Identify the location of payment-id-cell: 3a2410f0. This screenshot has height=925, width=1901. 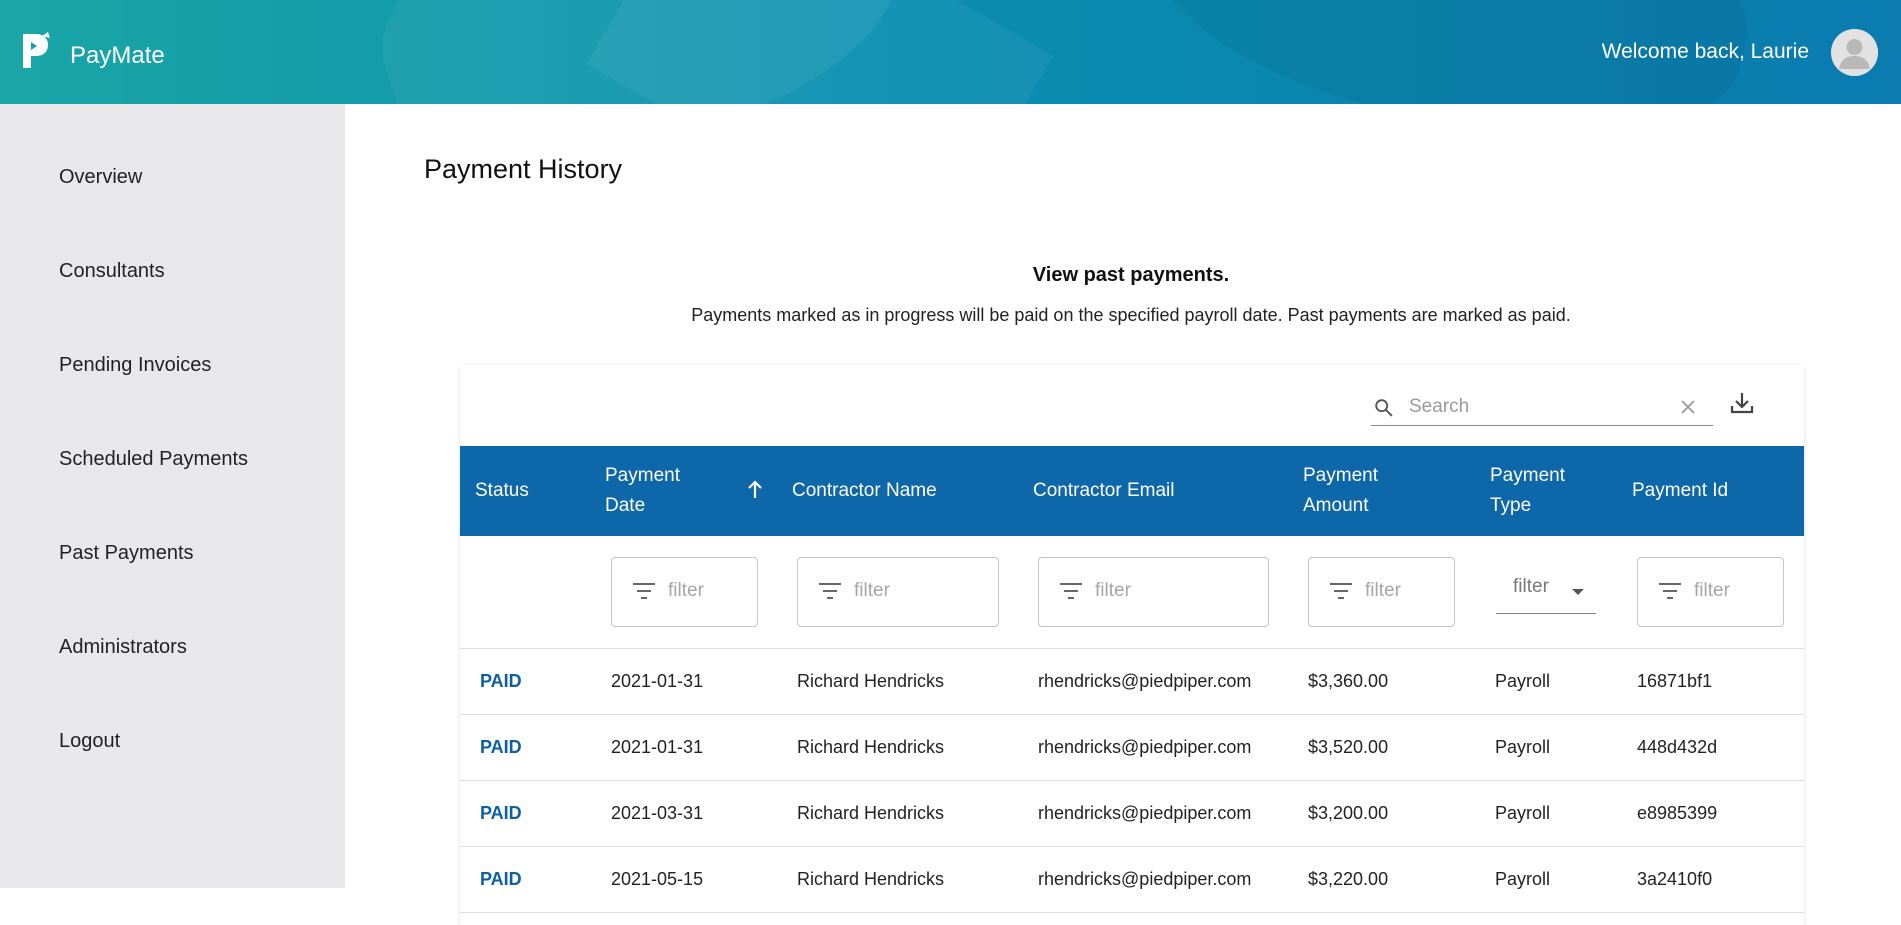
(1675, 879).